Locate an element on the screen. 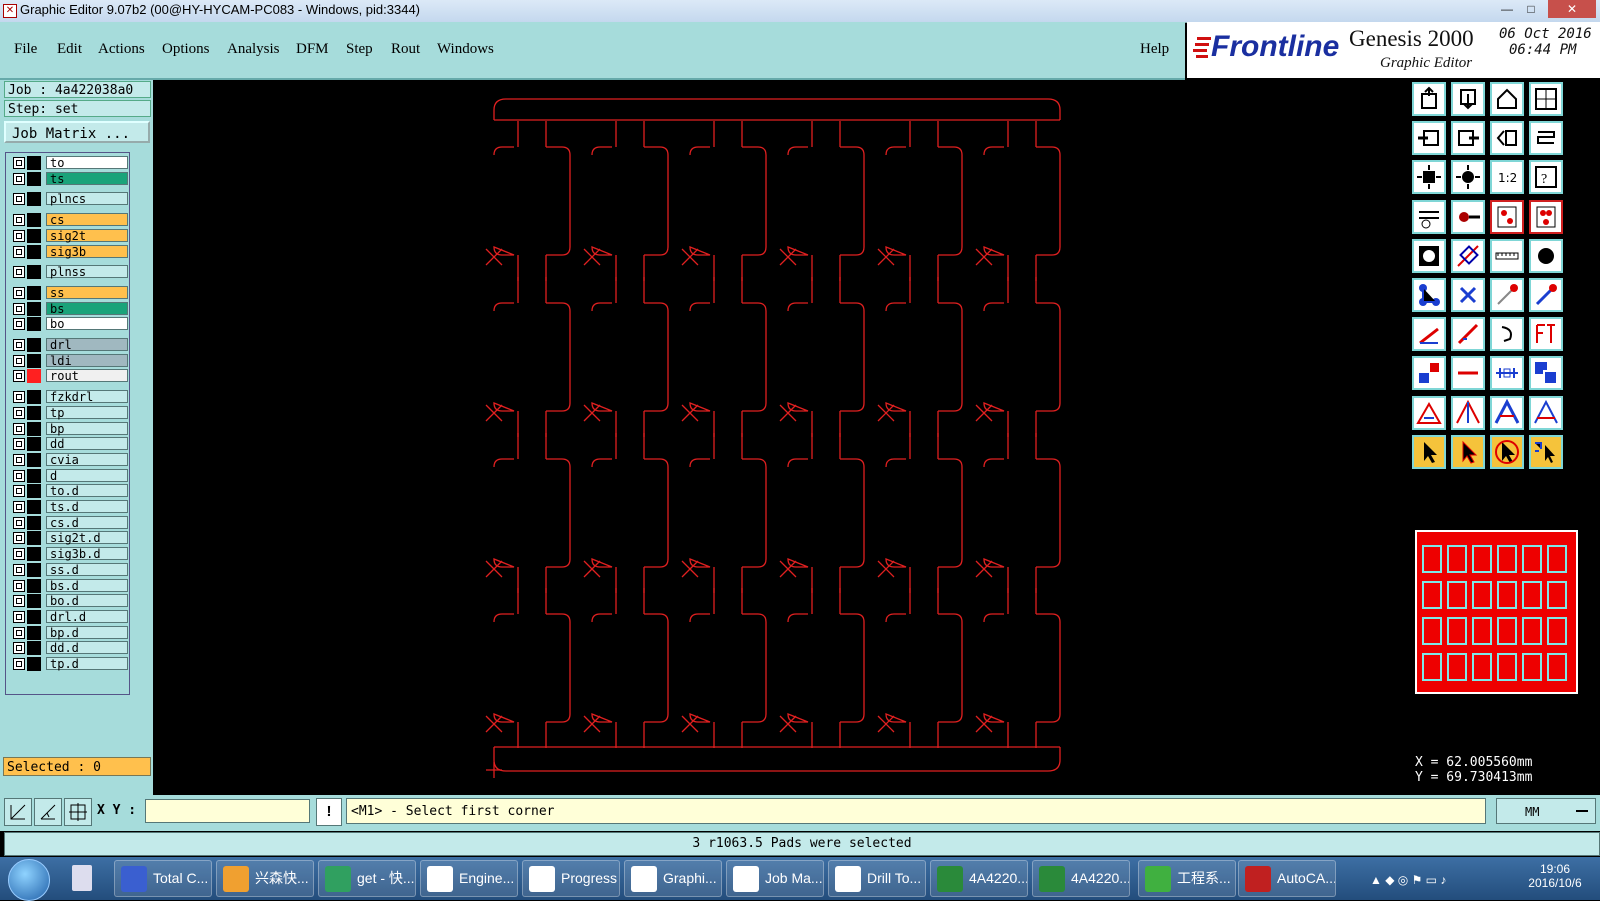  start-button is located at coordinates (29, 880).